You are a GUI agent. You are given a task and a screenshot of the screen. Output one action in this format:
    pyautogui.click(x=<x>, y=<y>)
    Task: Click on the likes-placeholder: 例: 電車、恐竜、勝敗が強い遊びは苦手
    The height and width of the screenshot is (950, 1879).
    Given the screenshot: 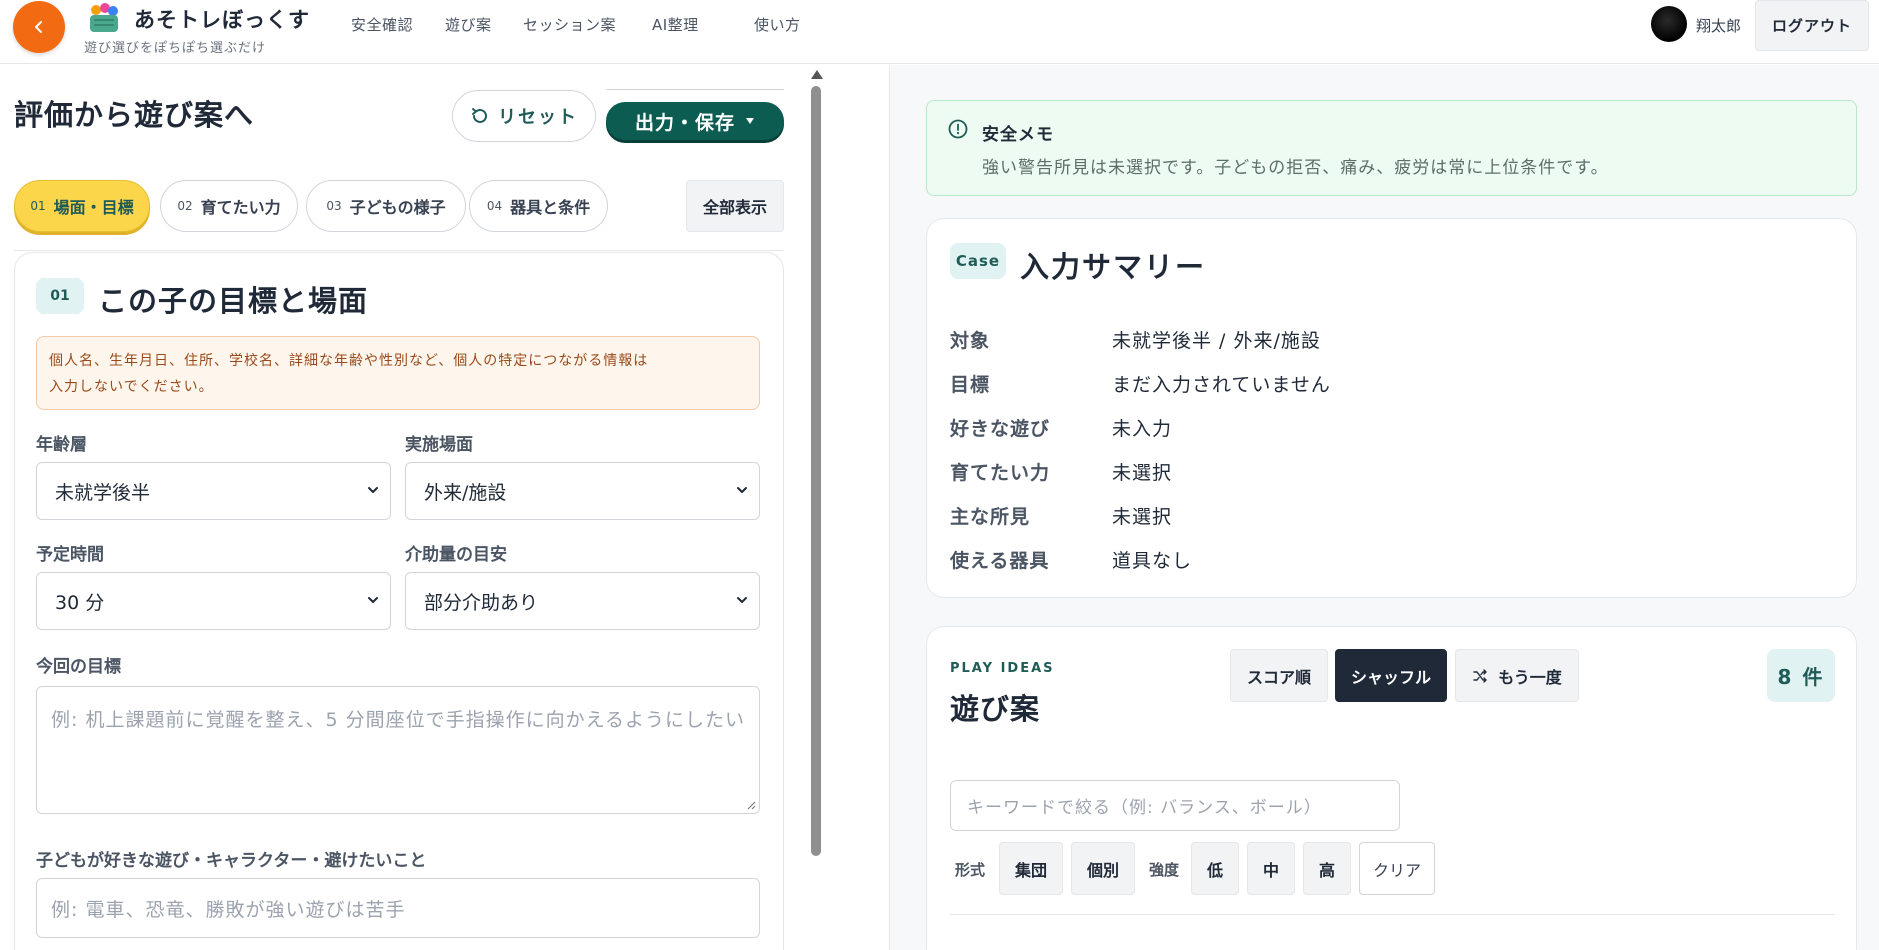 What is the action you would take?
    pyautogui.click(x=228, y=909)
    